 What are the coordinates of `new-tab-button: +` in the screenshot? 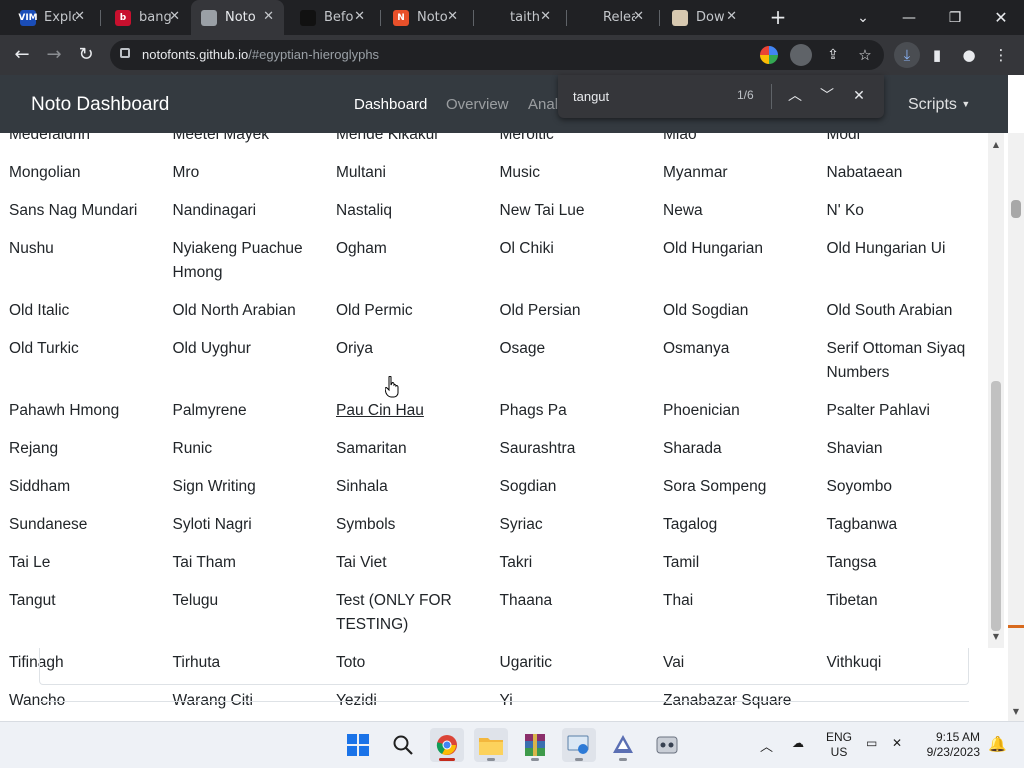 It's located at (778, 17).